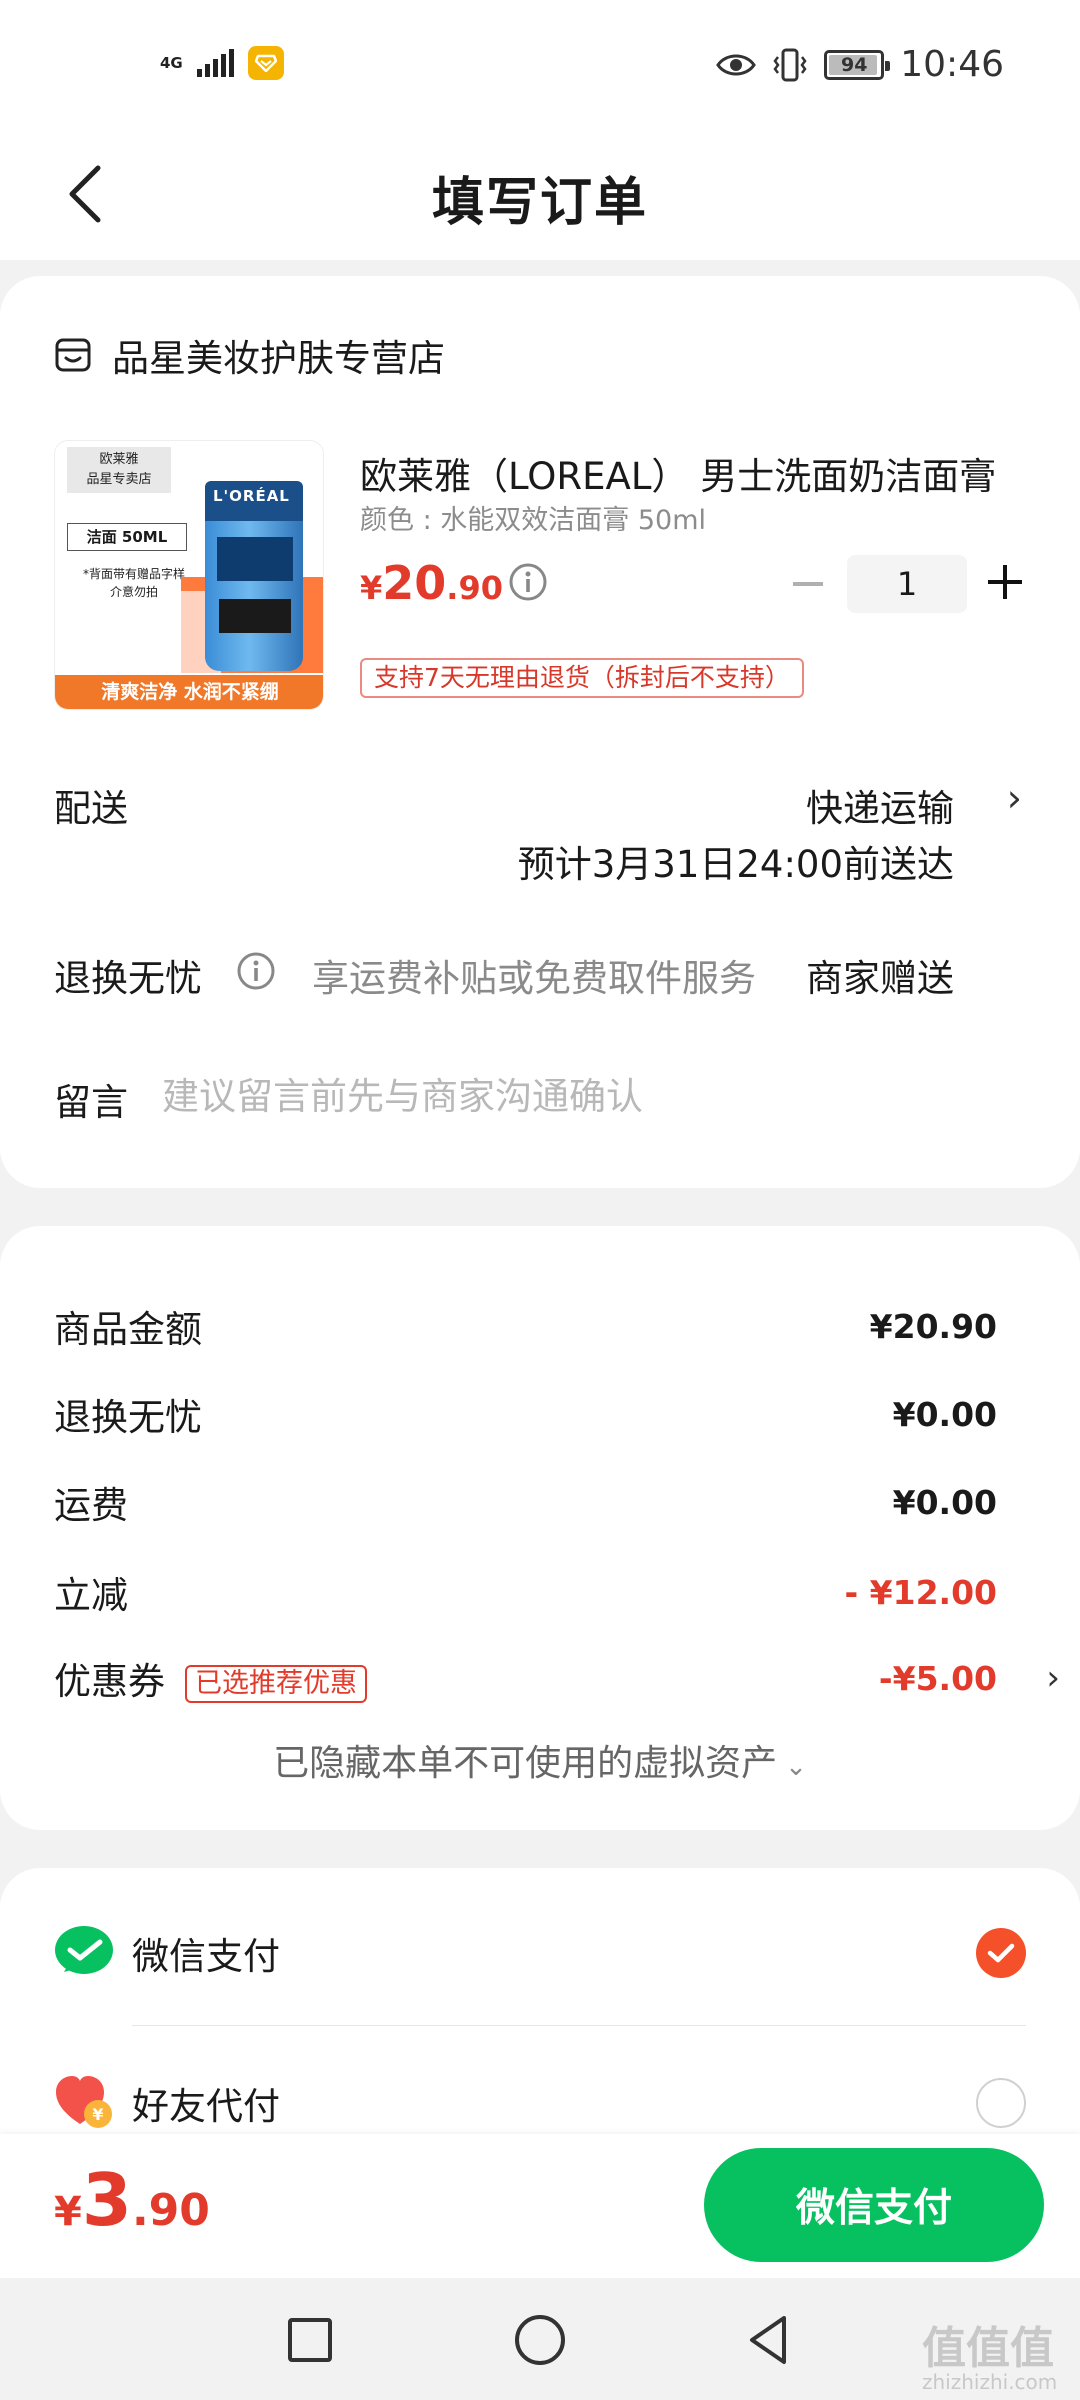 The image size is (1080, 2400). I want to click on watermark: 值值值, so click(988, 2348).